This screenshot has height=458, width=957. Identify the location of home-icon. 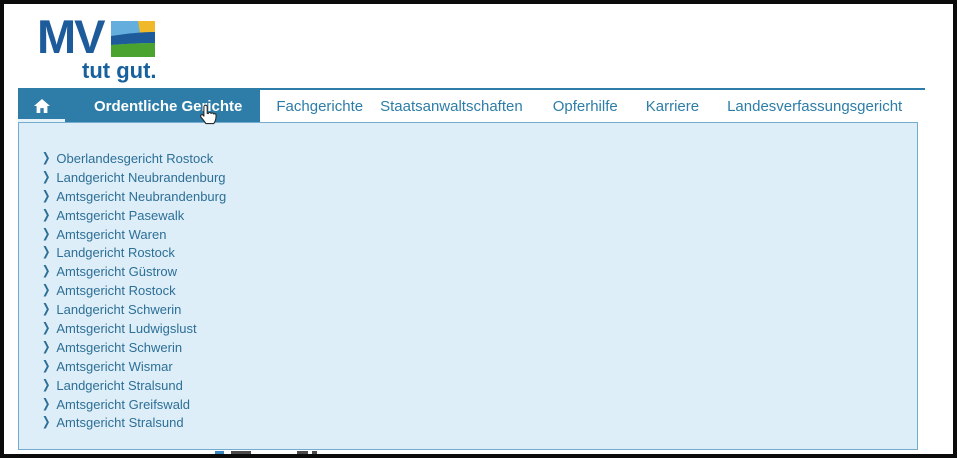
(42, 106).